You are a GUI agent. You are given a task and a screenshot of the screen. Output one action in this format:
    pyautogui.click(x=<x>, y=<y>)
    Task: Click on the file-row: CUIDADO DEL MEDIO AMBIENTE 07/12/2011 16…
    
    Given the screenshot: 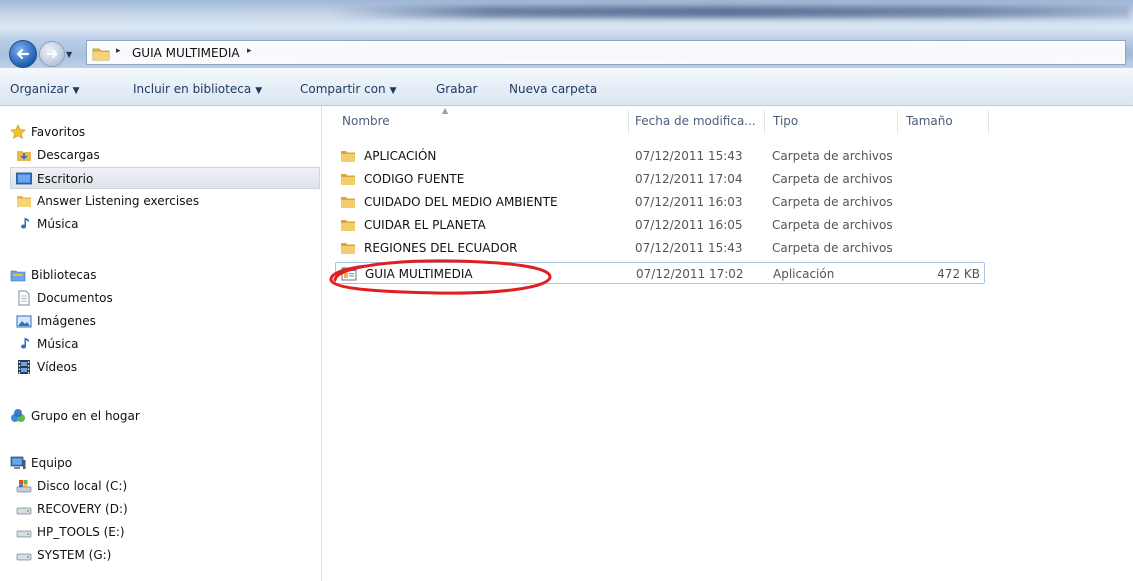 What is the action you would take?
    pyautogui.click(x=660, y=202)
    